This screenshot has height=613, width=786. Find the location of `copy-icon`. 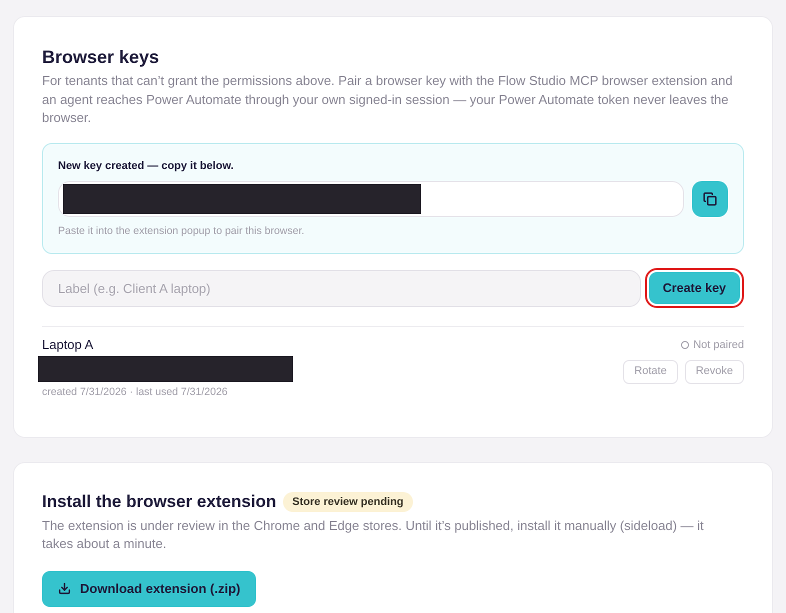

copy-icon is located at coordinates (710, 199).